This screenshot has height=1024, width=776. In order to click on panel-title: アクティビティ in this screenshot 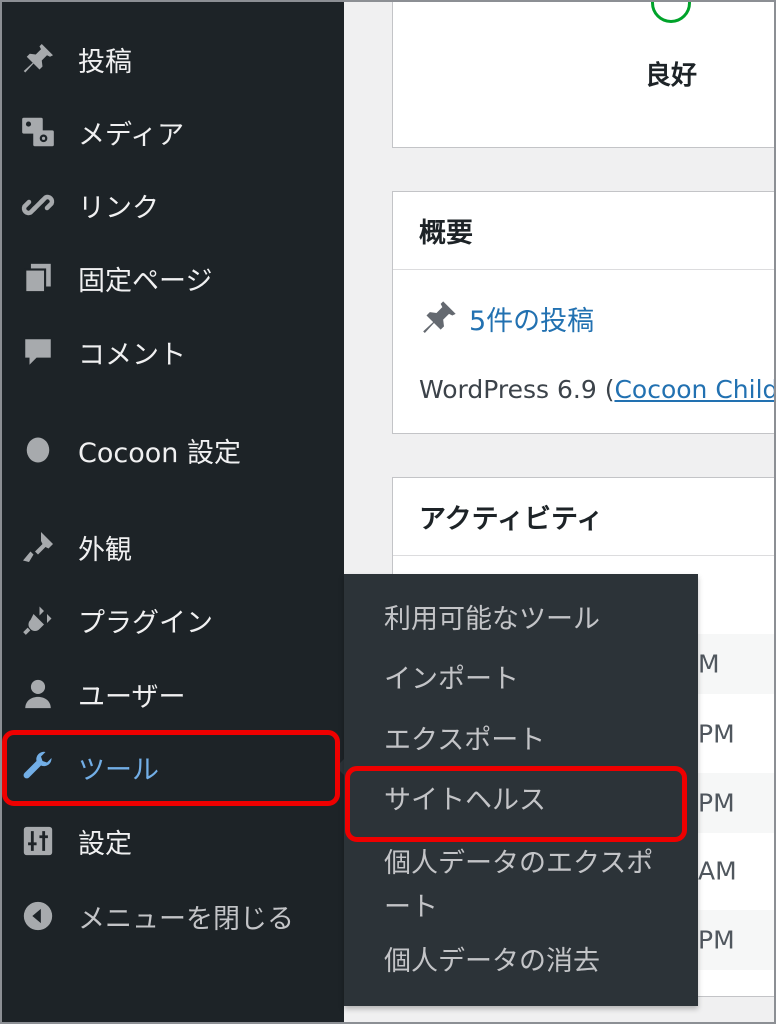, I will do `click(584, 517)`.